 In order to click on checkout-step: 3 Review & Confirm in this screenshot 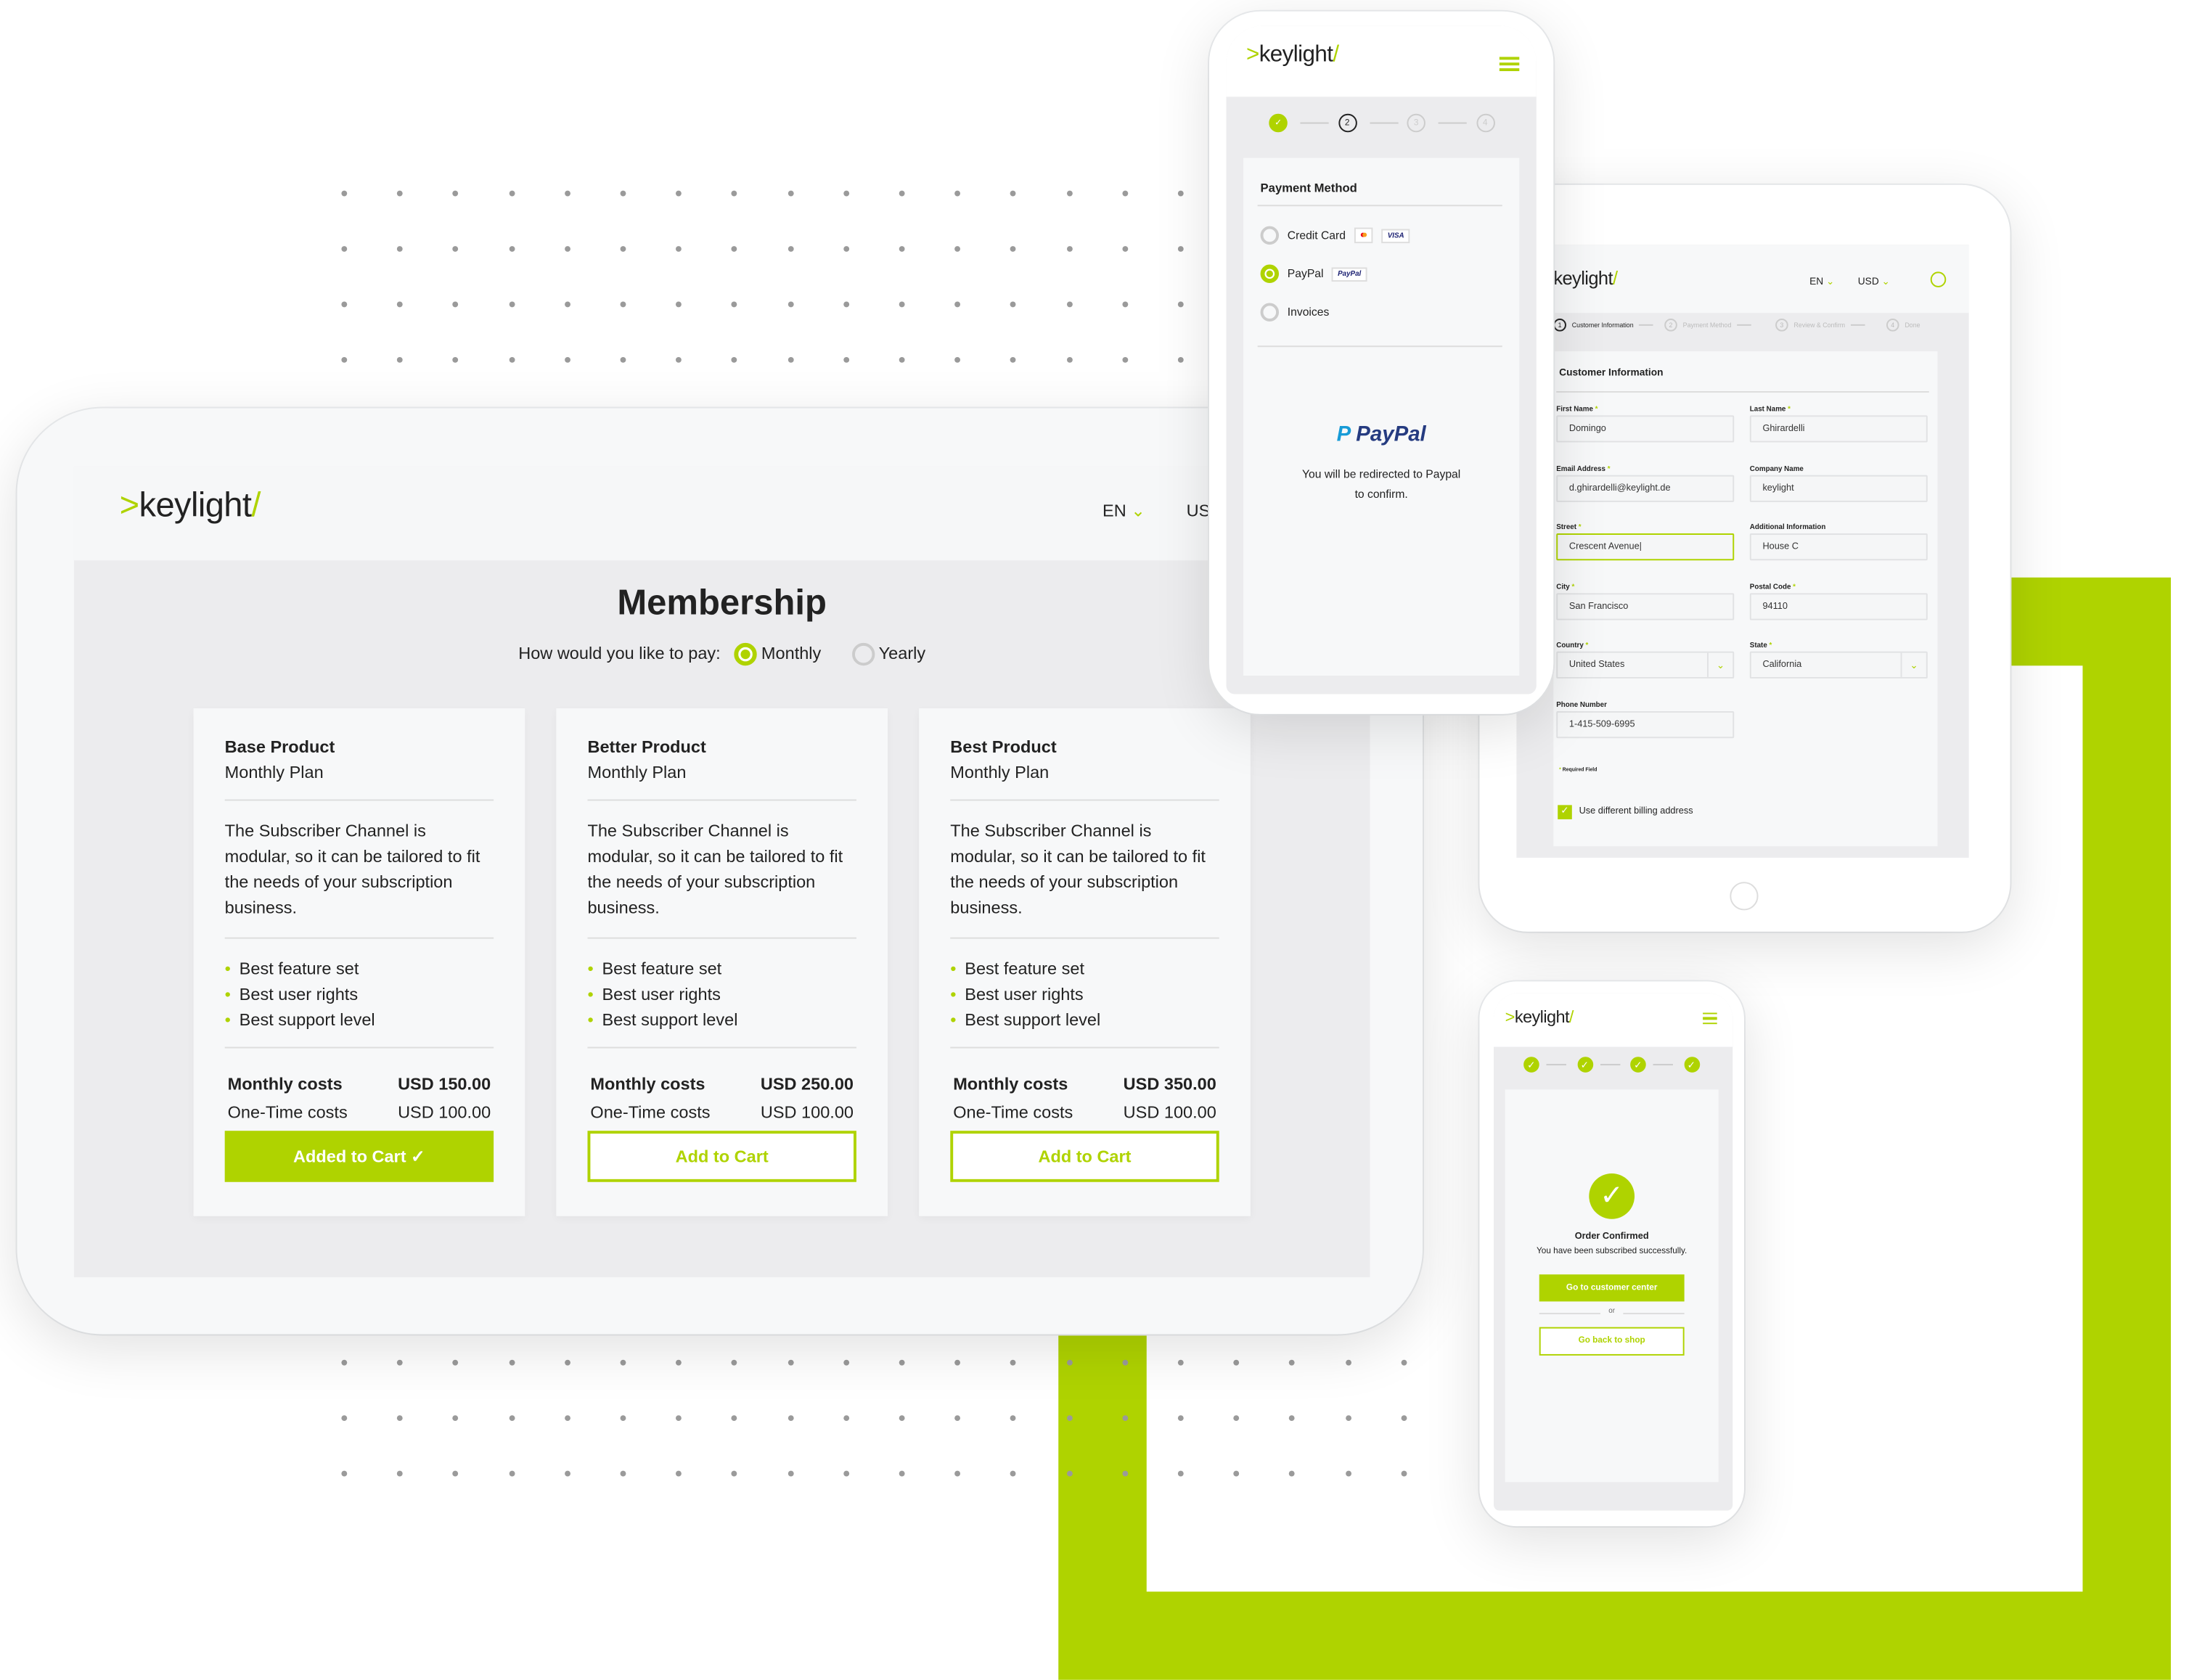, I will do `click(1820, 325)`.